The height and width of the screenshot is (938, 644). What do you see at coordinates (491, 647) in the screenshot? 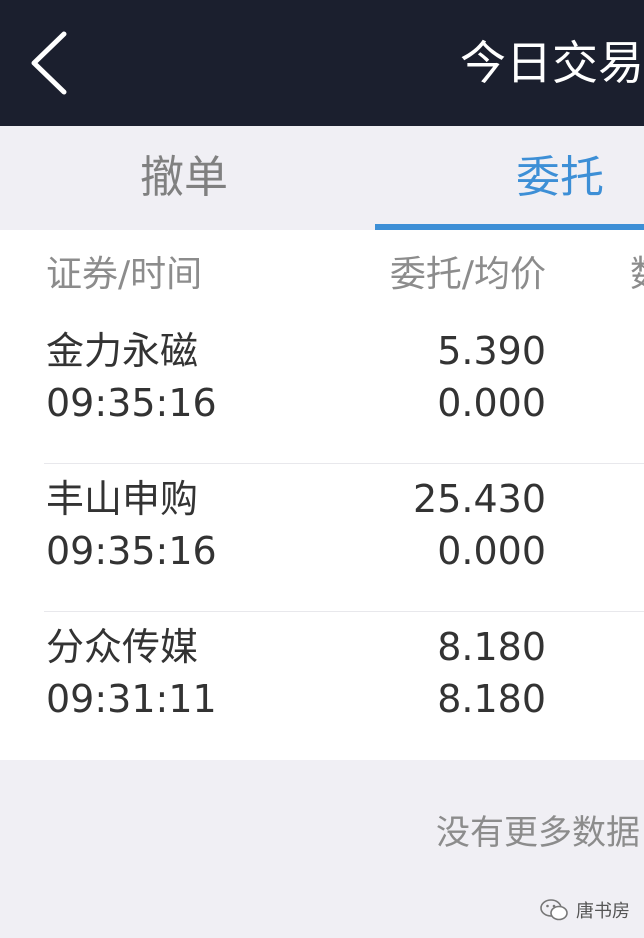
I see `order-price: 8.180` at bounding box center [491, 647].